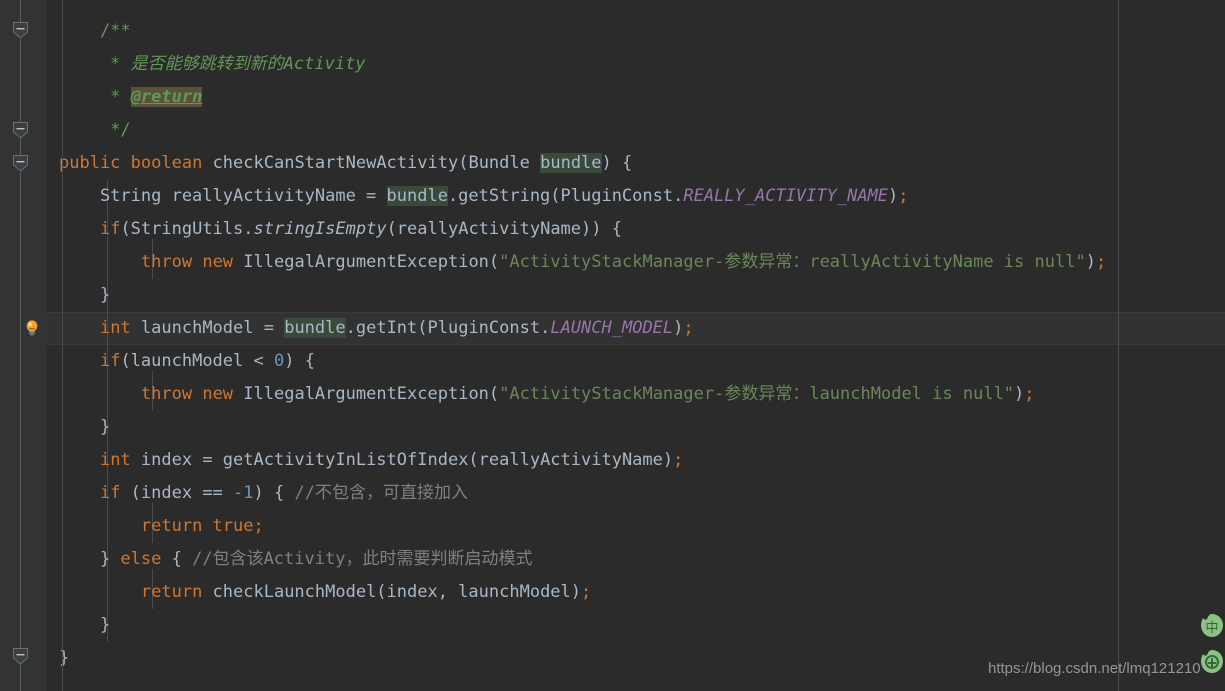  Describe the element at coordinates (177, 559) in the screenshot. I see `code-token: {` at that location.